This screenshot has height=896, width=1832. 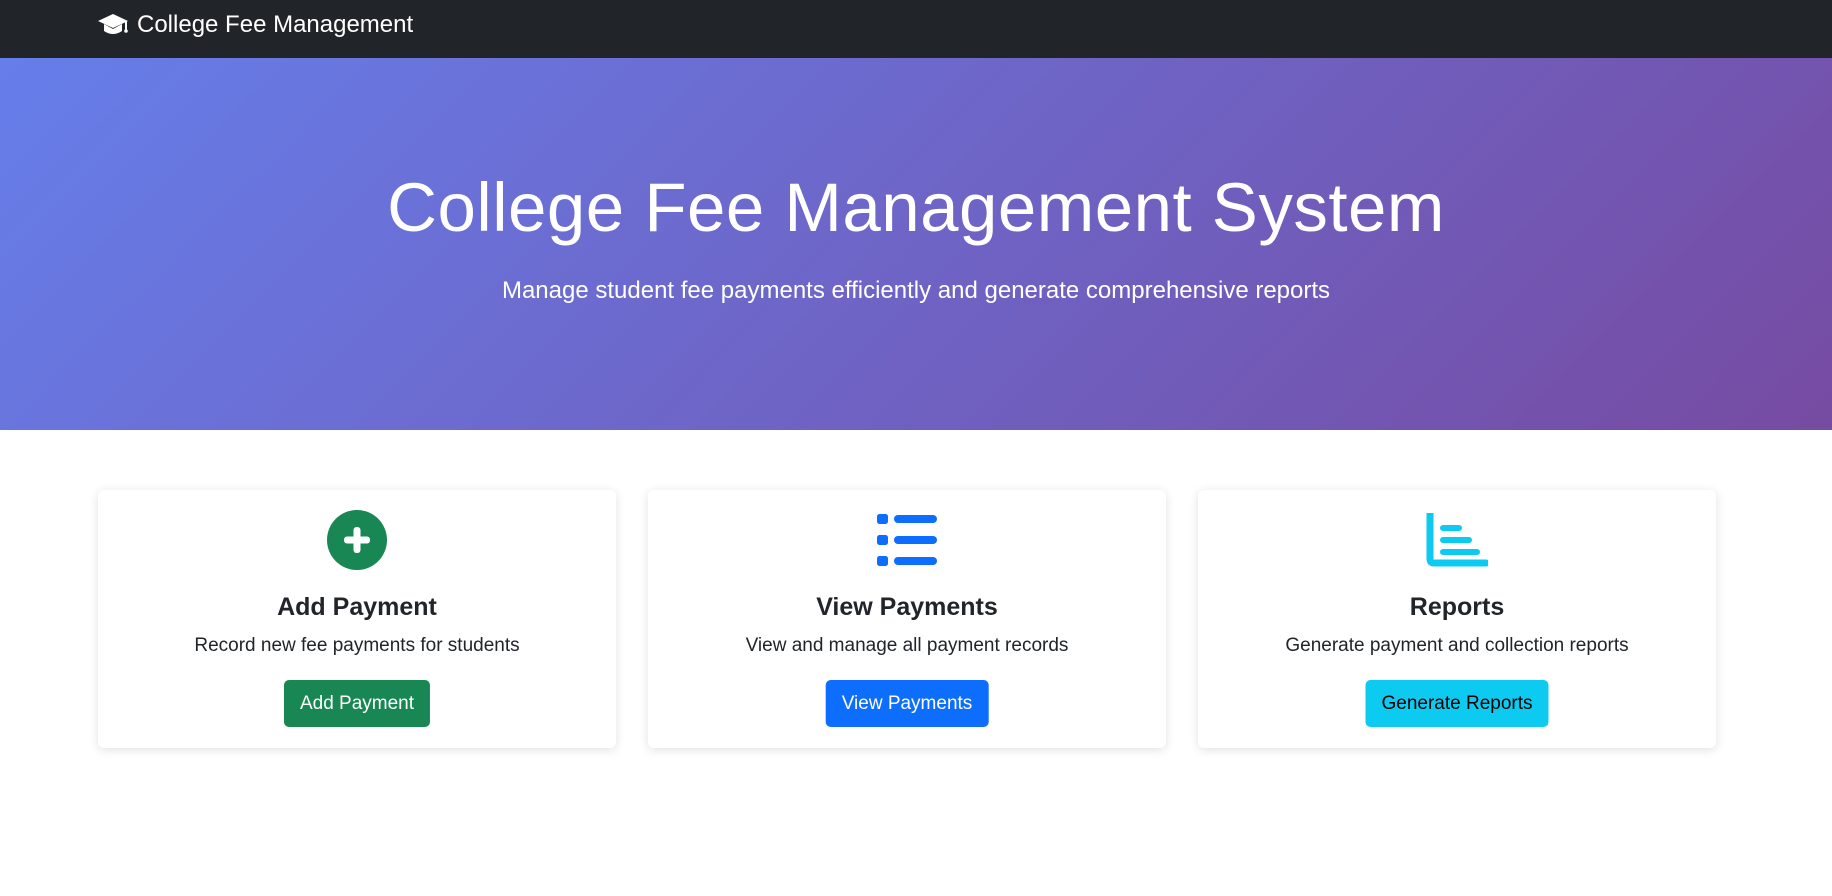 What do you see at coordinates (357, 607) in the screenshot?
I see `card-title: Add Payment` at bounding box center [357, 607].